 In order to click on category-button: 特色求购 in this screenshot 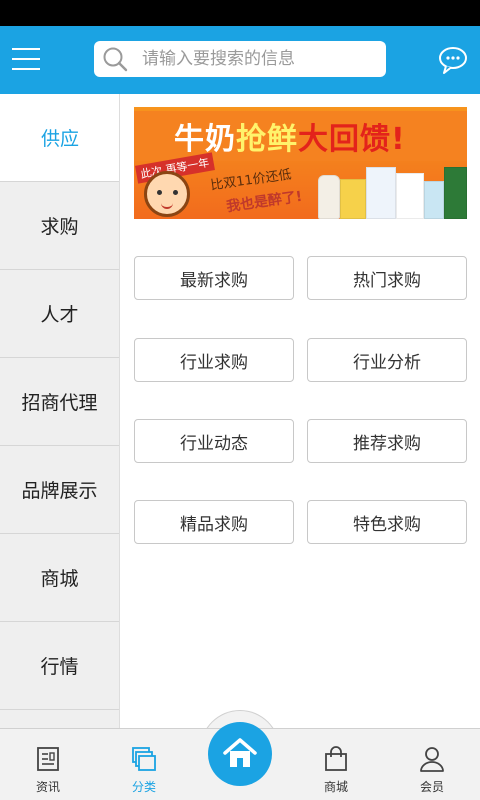, I will do `click(387, 522)`.